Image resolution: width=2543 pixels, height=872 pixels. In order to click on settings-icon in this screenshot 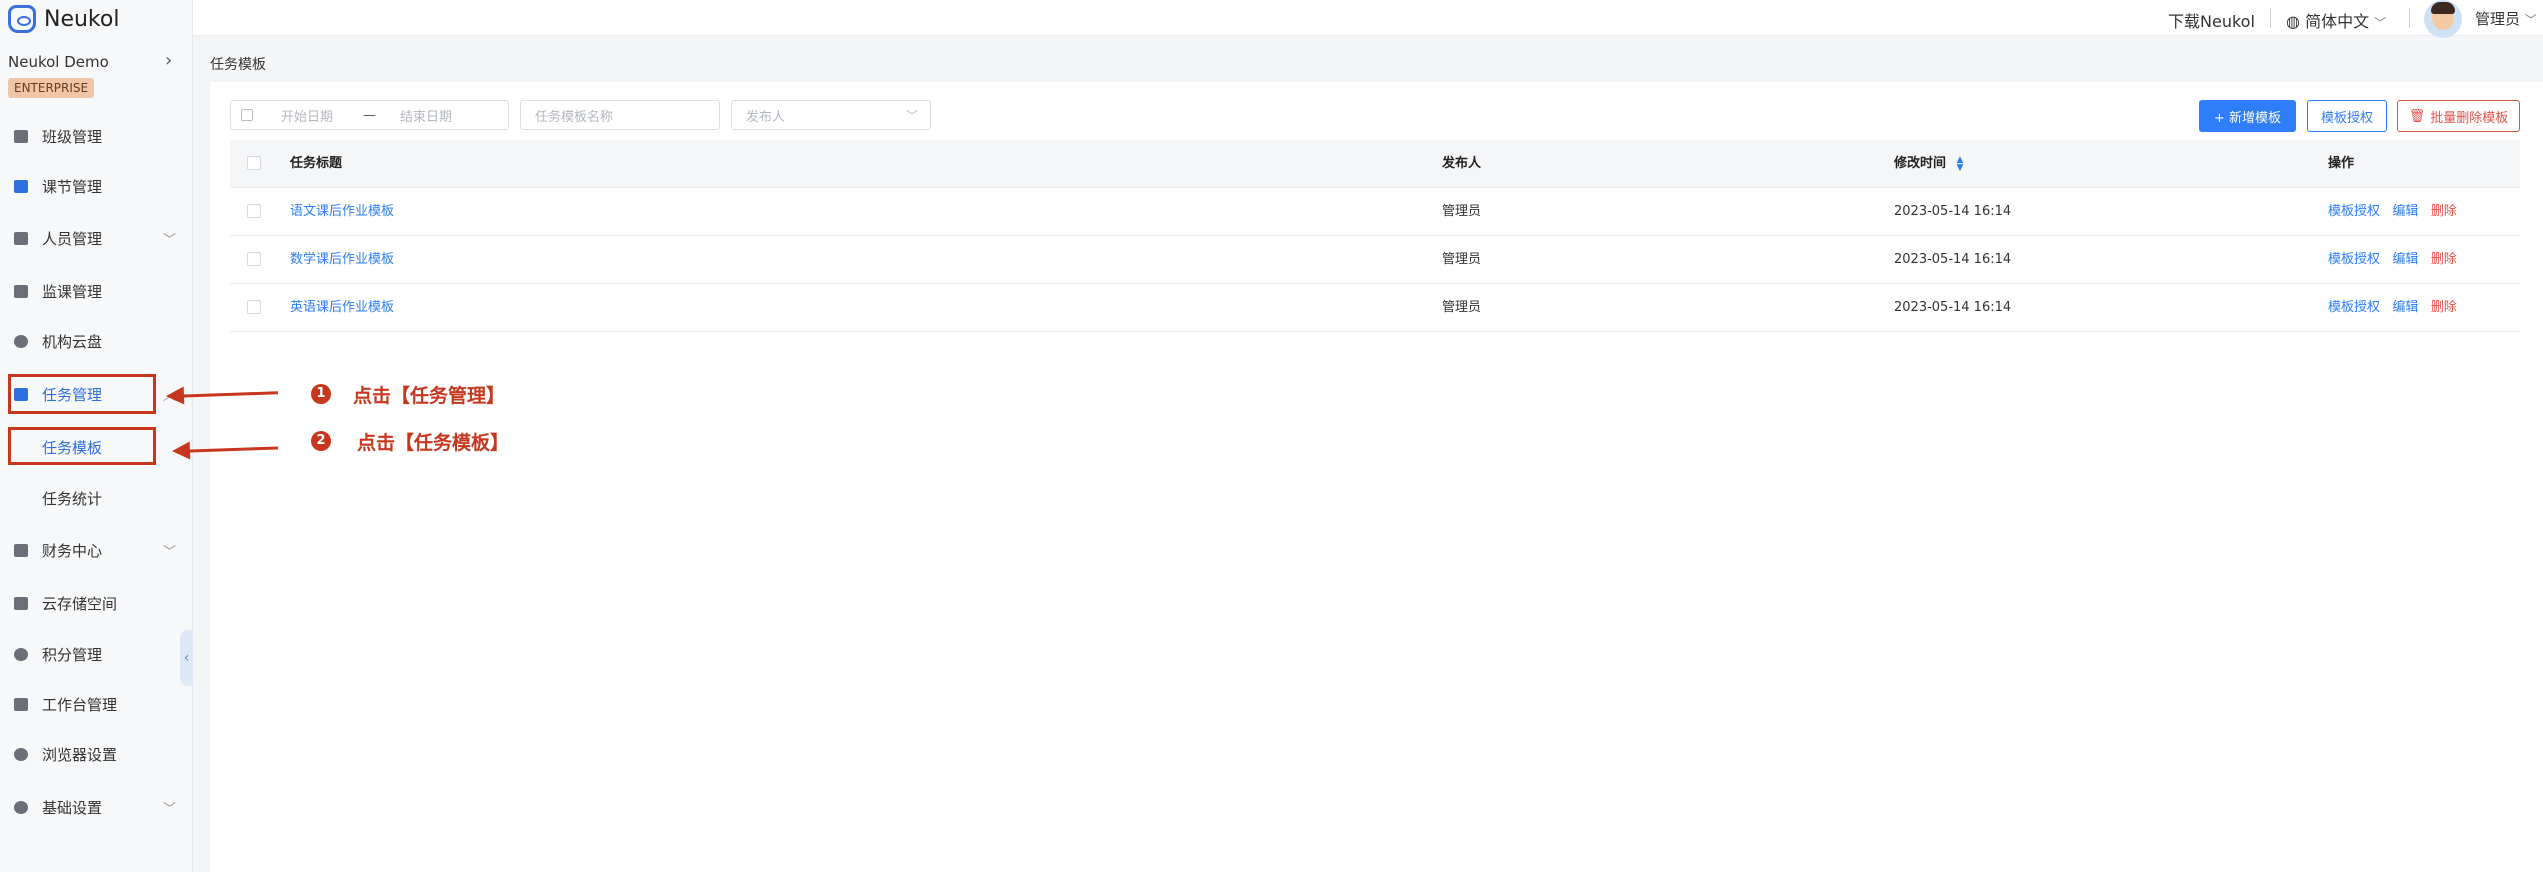, I will do `click(21, 807)`.